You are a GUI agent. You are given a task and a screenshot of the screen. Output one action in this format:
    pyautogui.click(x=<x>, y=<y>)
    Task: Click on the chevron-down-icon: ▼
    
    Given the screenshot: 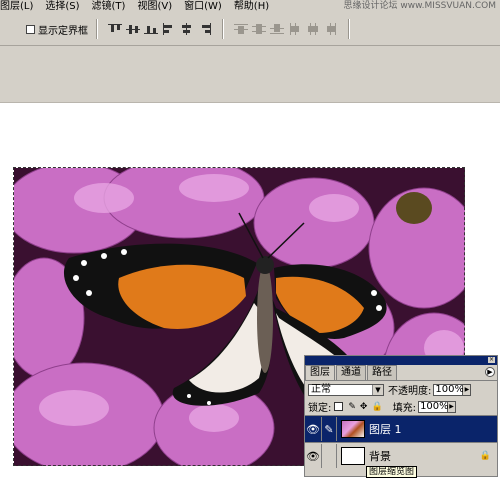 What is the action you would take?
    pyautogui.click(x=377, y=389)
    